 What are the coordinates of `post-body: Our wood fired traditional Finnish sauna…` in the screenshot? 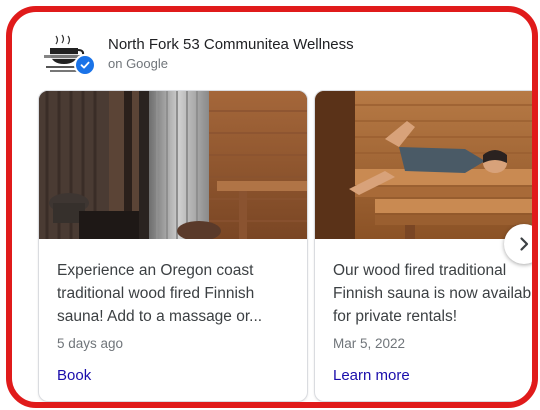 It's located at (432, 322).